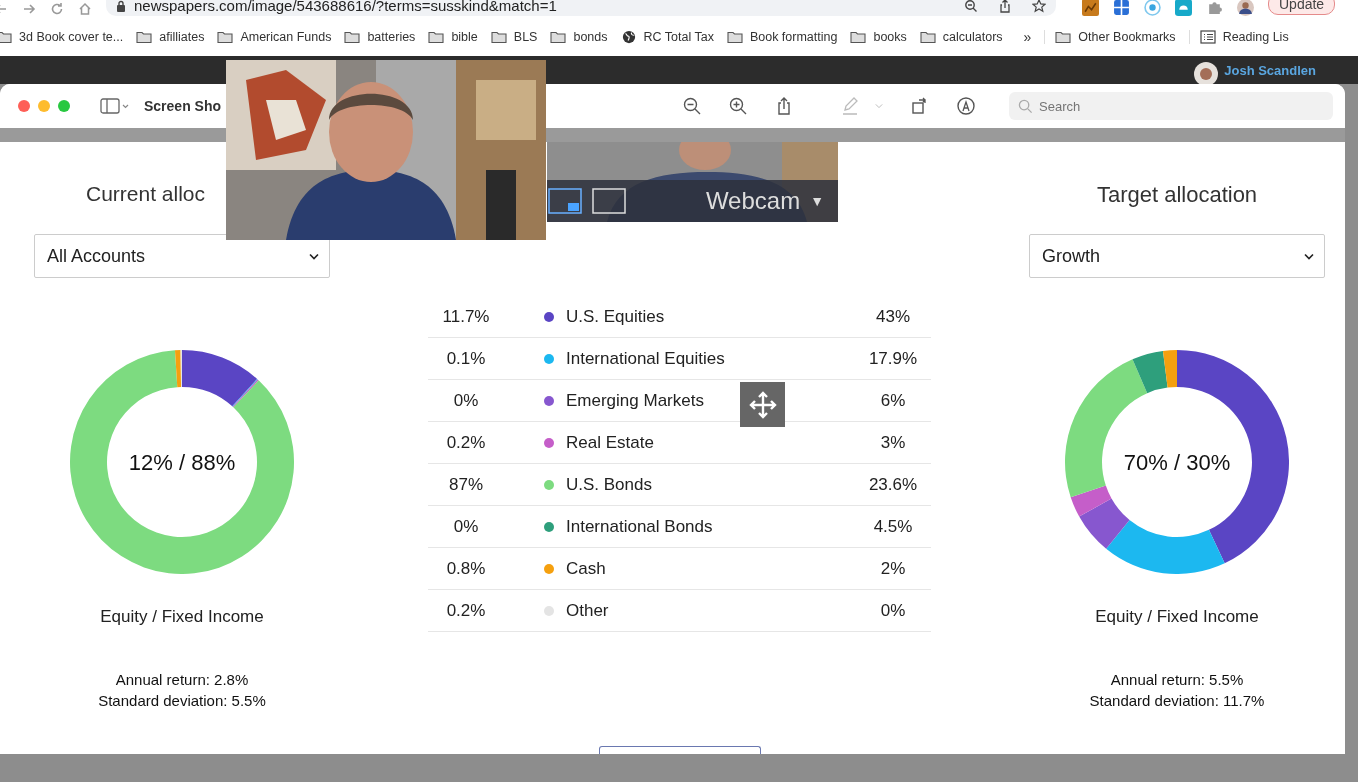 The width and height of the screenshot is (1358, 782). I want to click on annual-return: Annual return: 2.8%, so click(182, 679).